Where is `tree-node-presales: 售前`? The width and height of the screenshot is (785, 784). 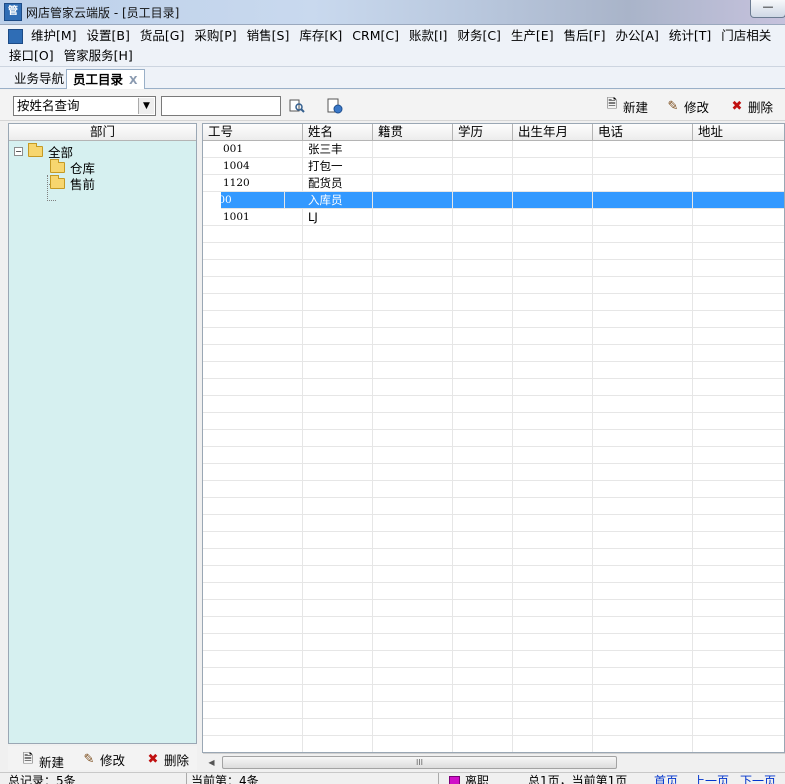
tree-node-presales: 售前 is located at coordinates (72, 183).